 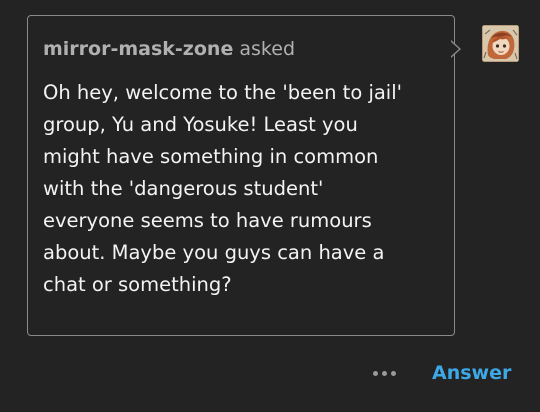 What do you see at coordinates (183, 188) in the screenshot?
I see `question-line: with the 'dangerous student'` at bounding box center [183, 188].